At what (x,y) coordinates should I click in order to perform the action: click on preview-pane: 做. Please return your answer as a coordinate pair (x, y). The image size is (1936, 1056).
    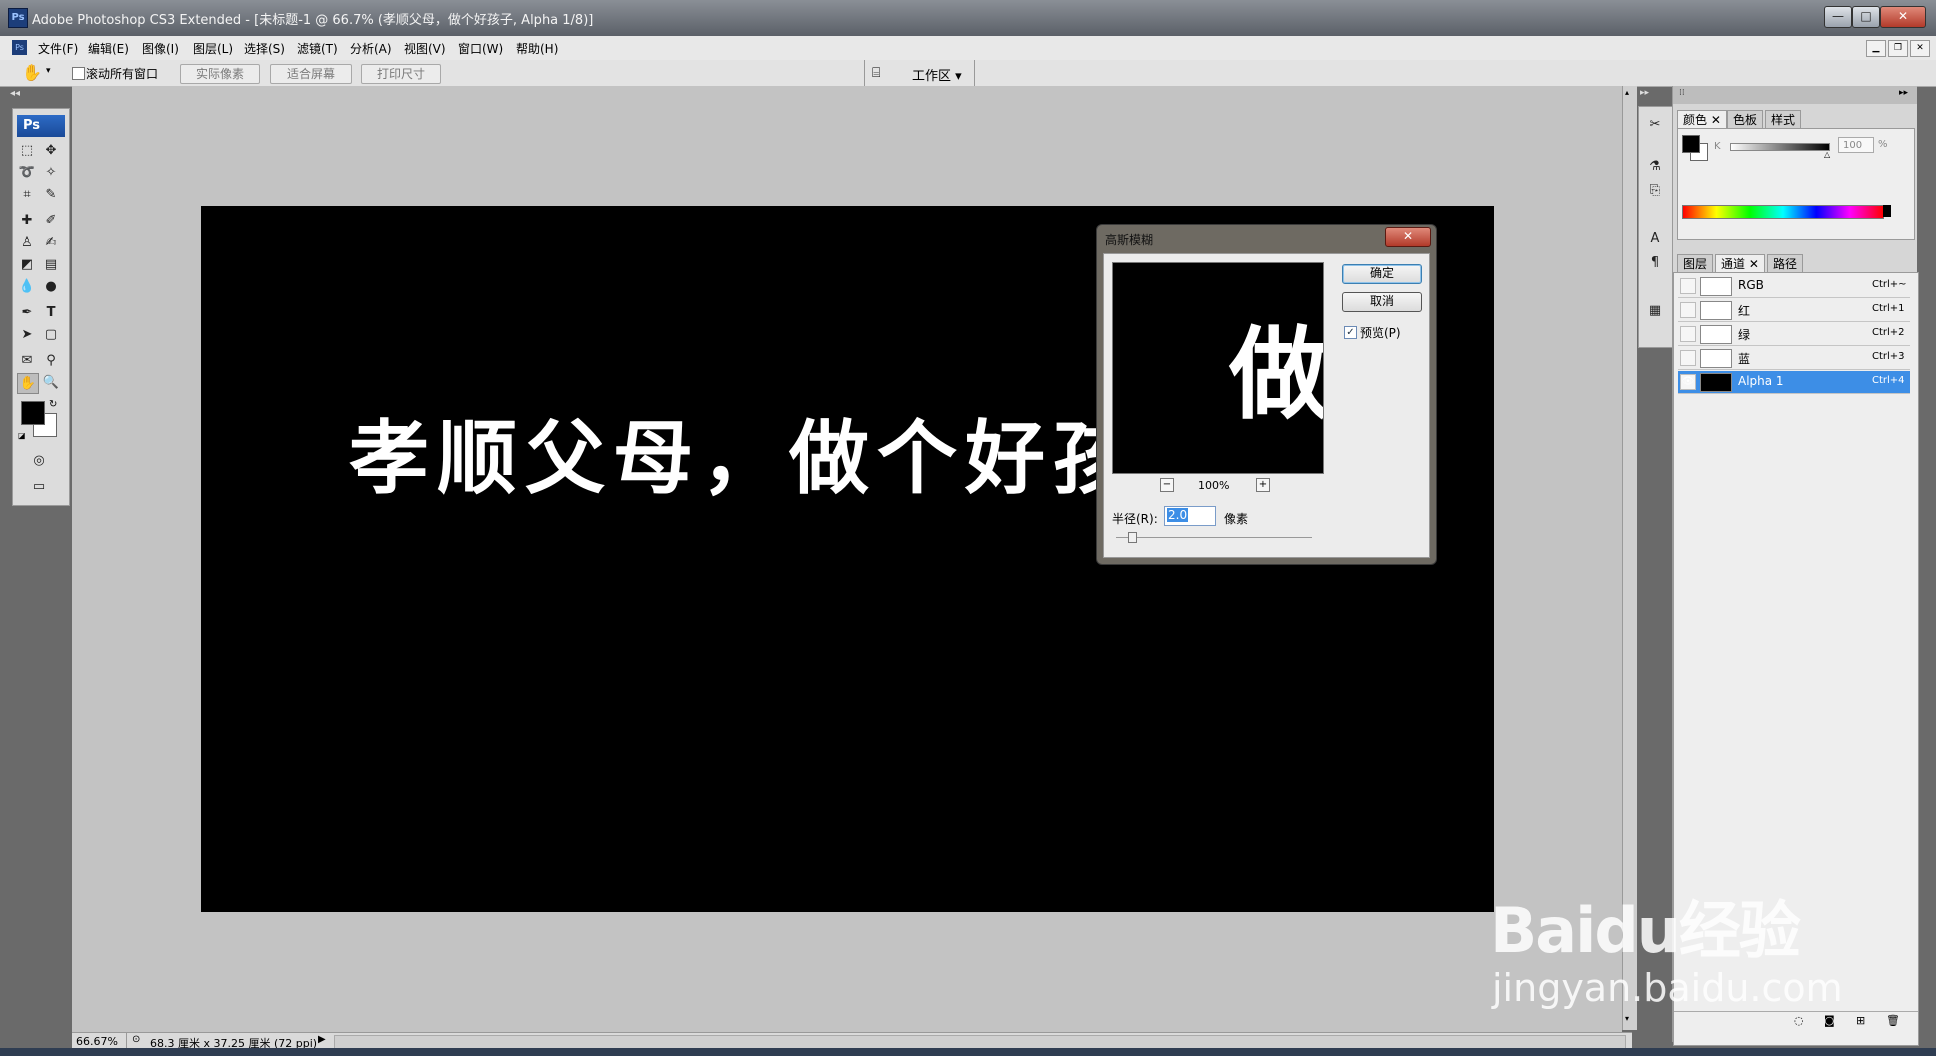
    Looking at the image, I should click on (1218, 368).